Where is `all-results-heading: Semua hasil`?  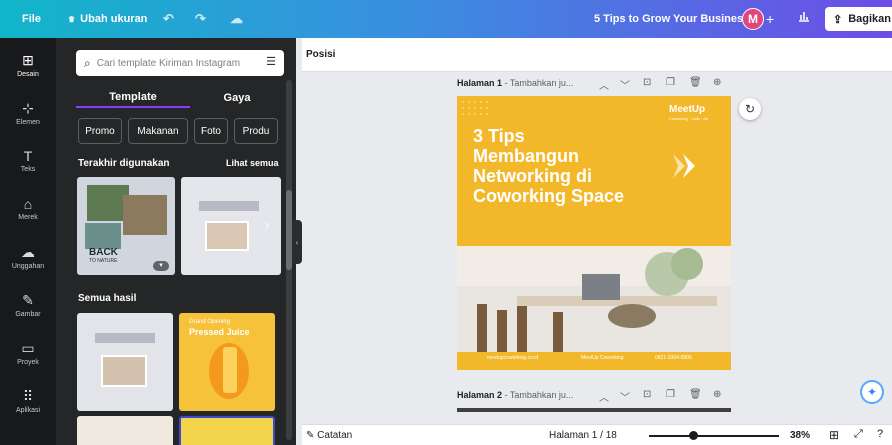 all-results-heading: Semua hasil is located at coordinates (107, 298).